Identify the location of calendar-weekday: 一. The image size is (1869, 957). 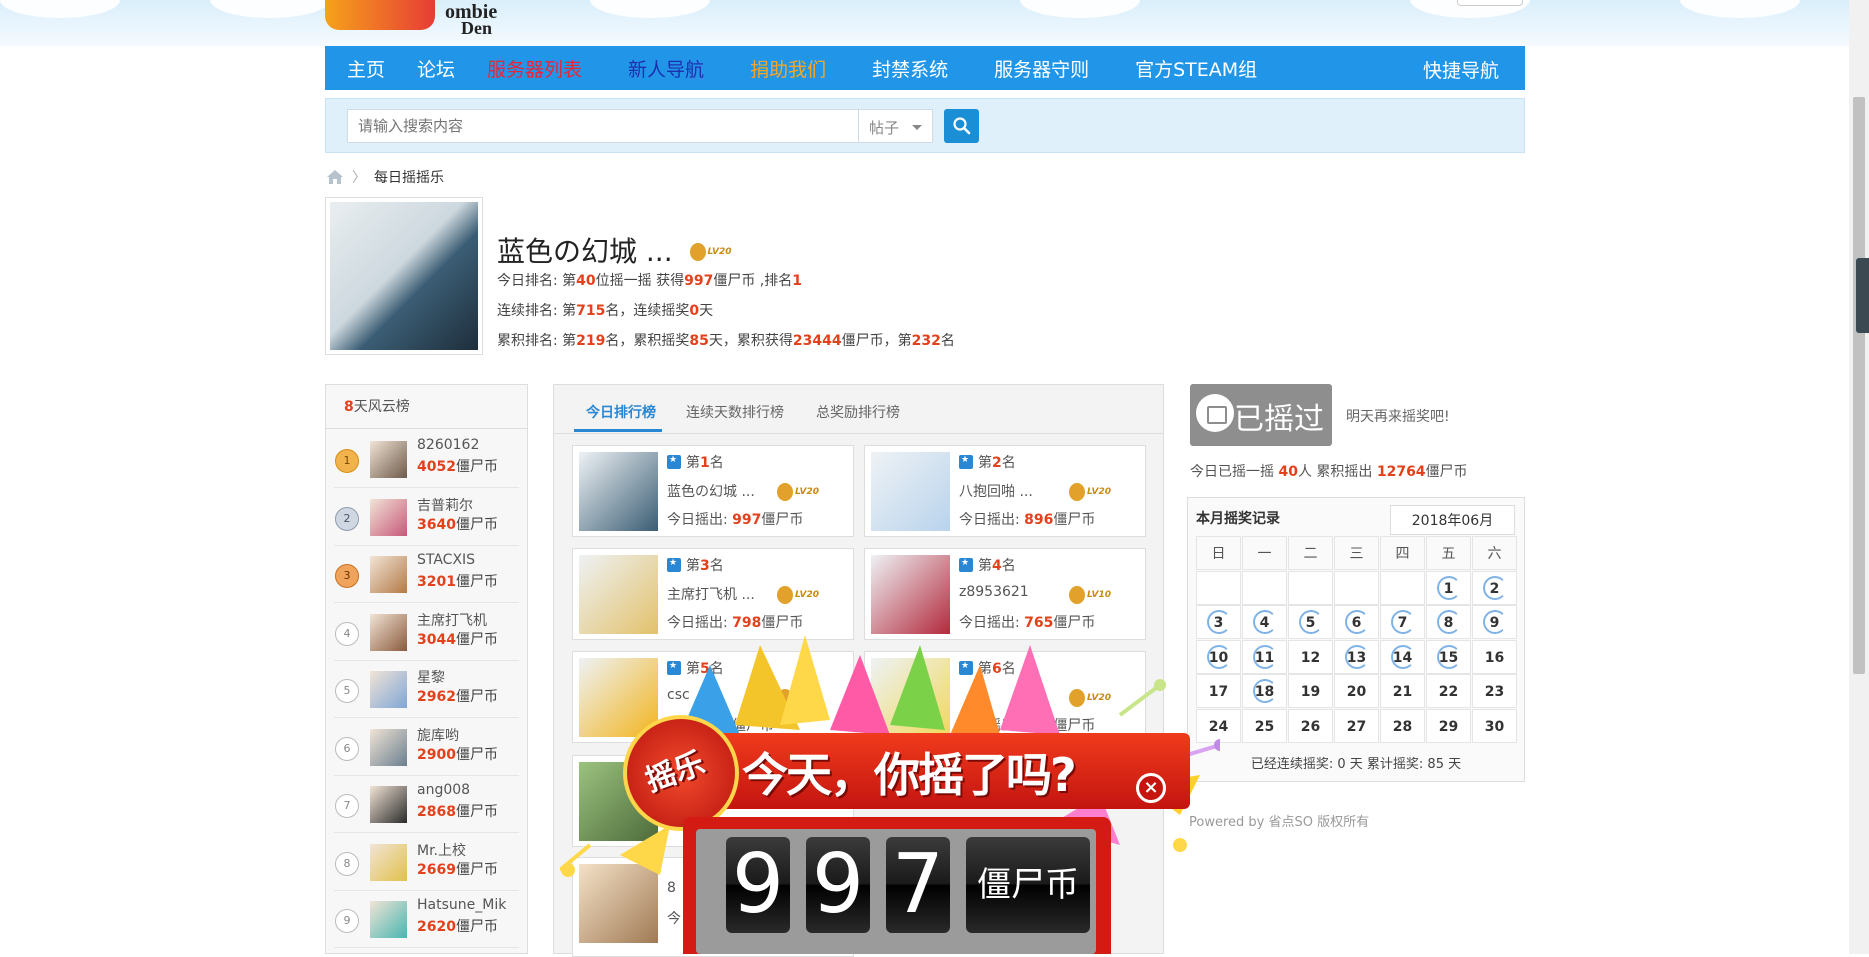
(1264, 553).